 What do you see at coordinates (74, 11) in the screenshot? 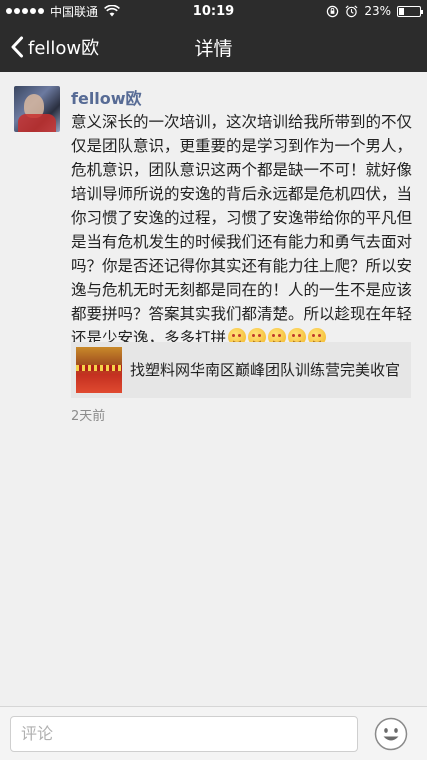
I see `carrier-name: 中国联通` at bounding box center [74, 11].